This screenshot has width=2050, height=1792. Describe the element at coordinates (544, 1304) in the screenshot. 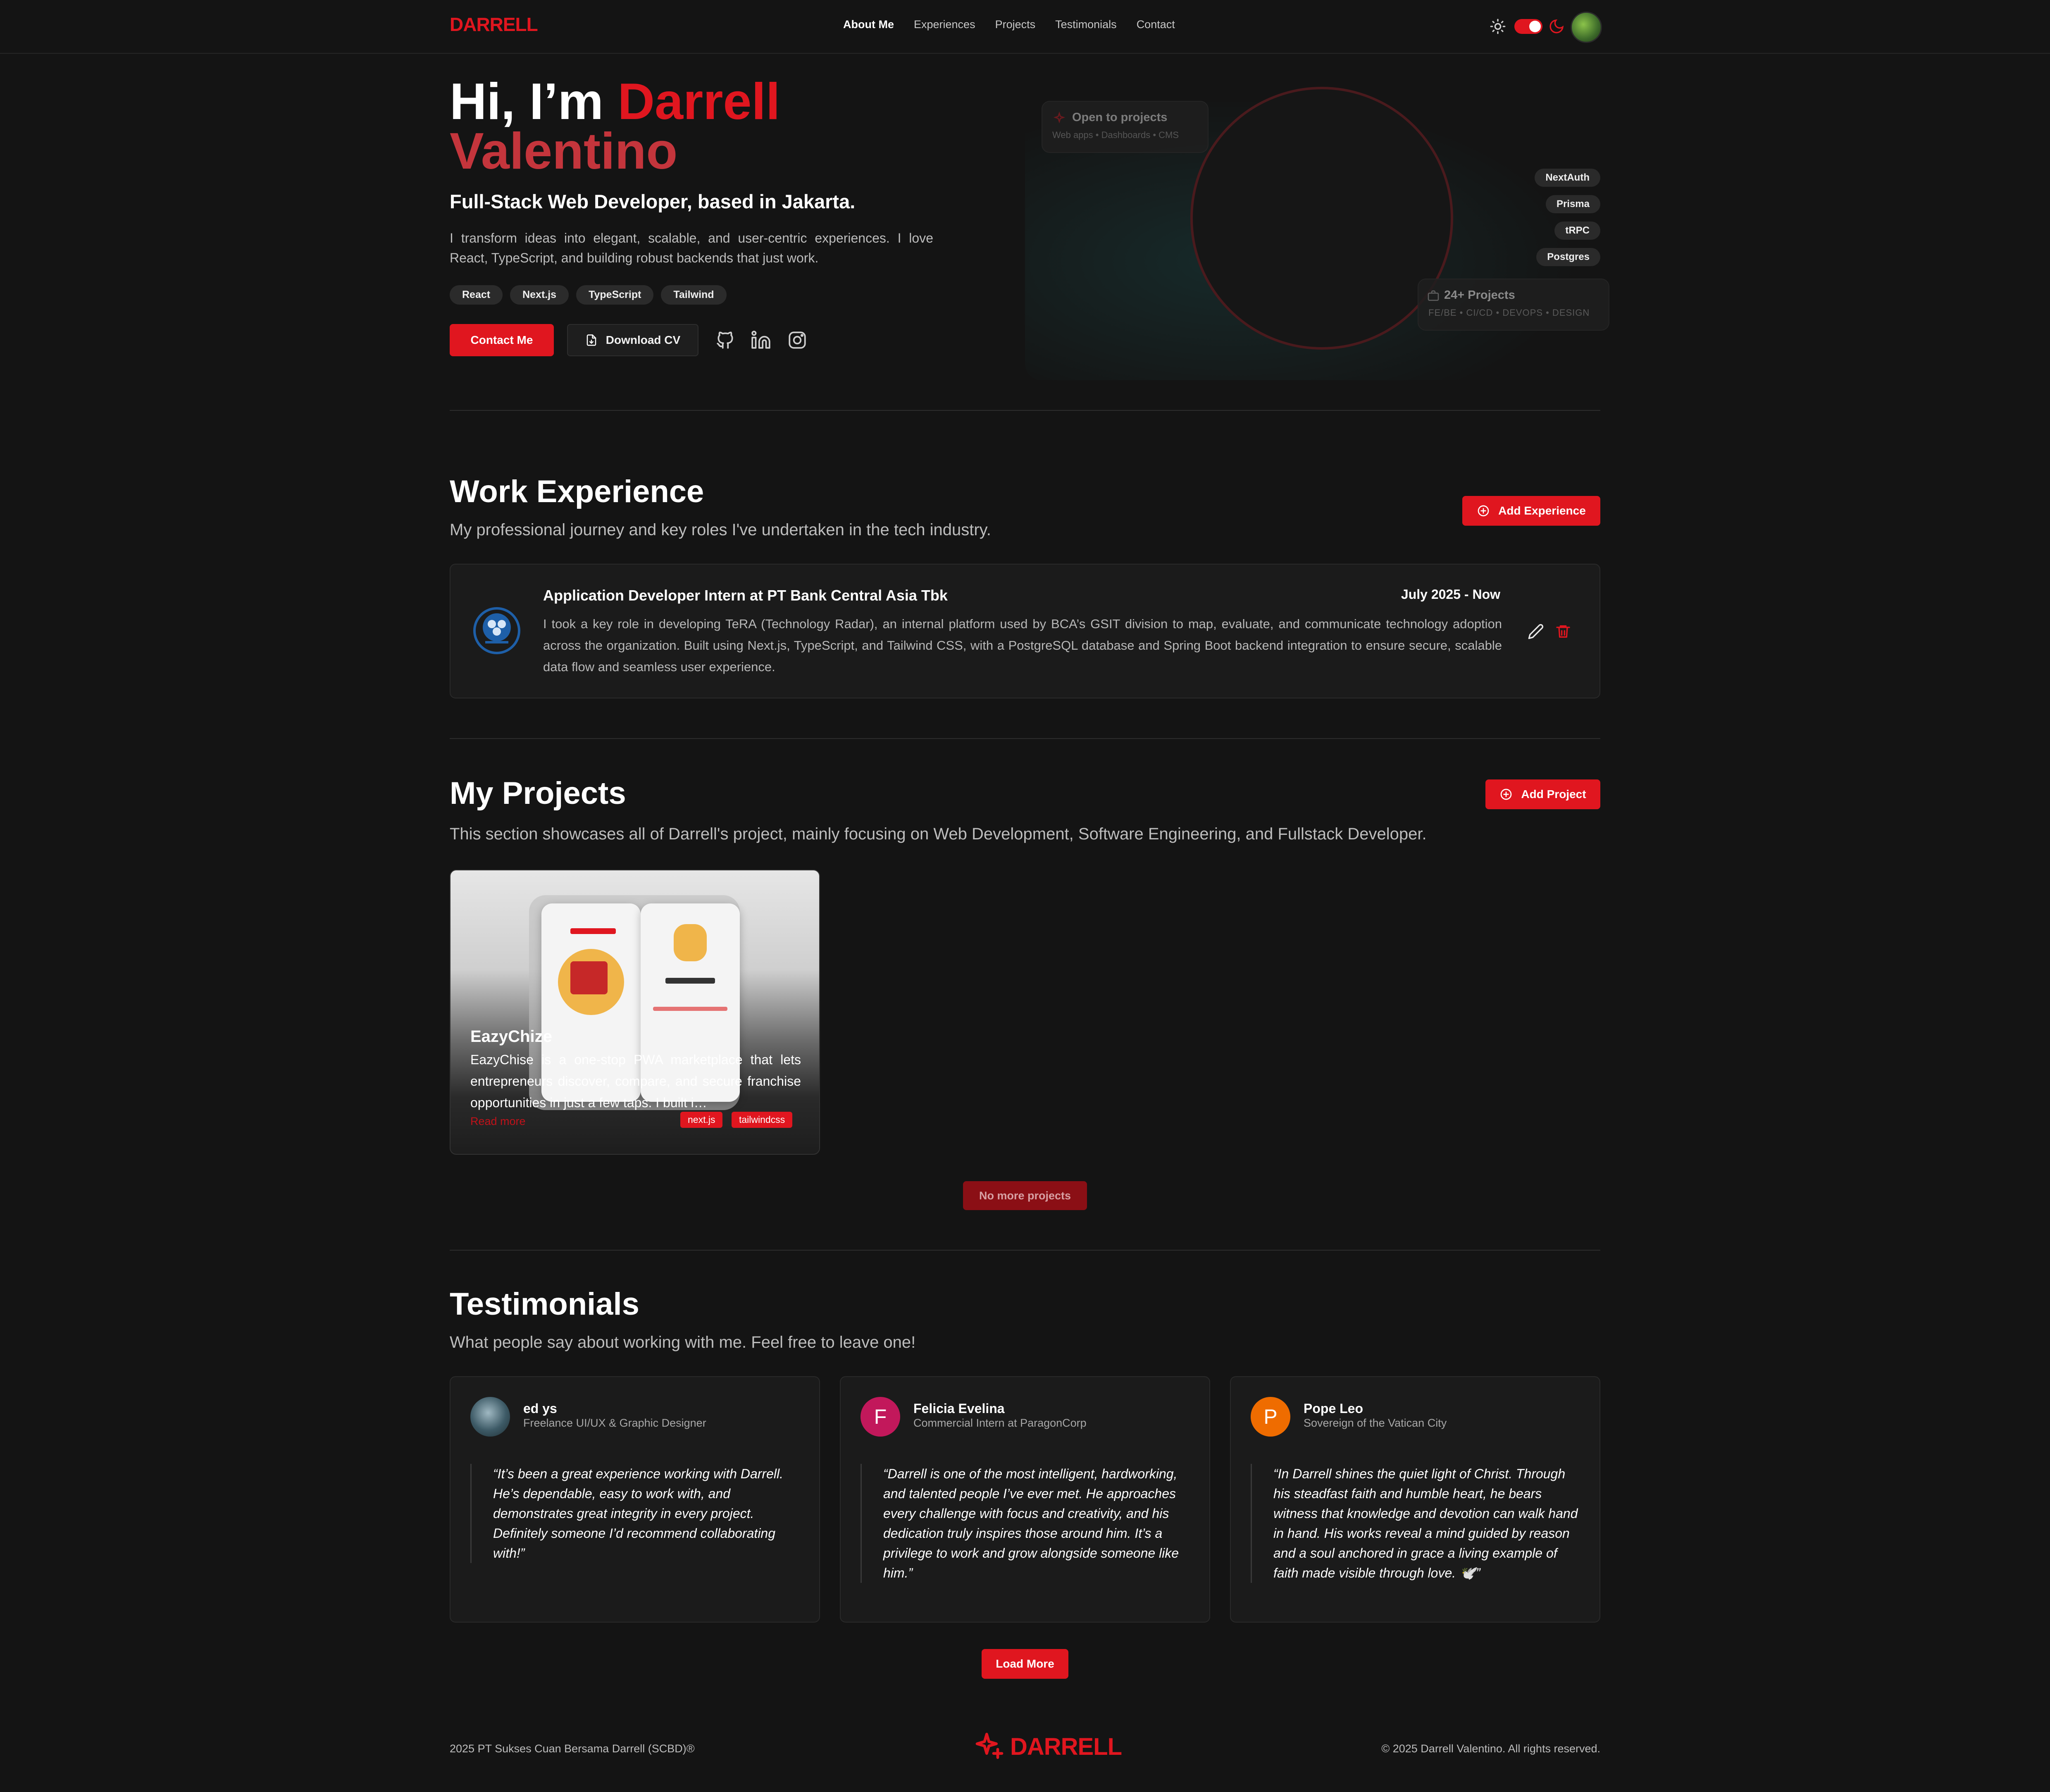

I see `testimonials-title: Testimonials` at that location.